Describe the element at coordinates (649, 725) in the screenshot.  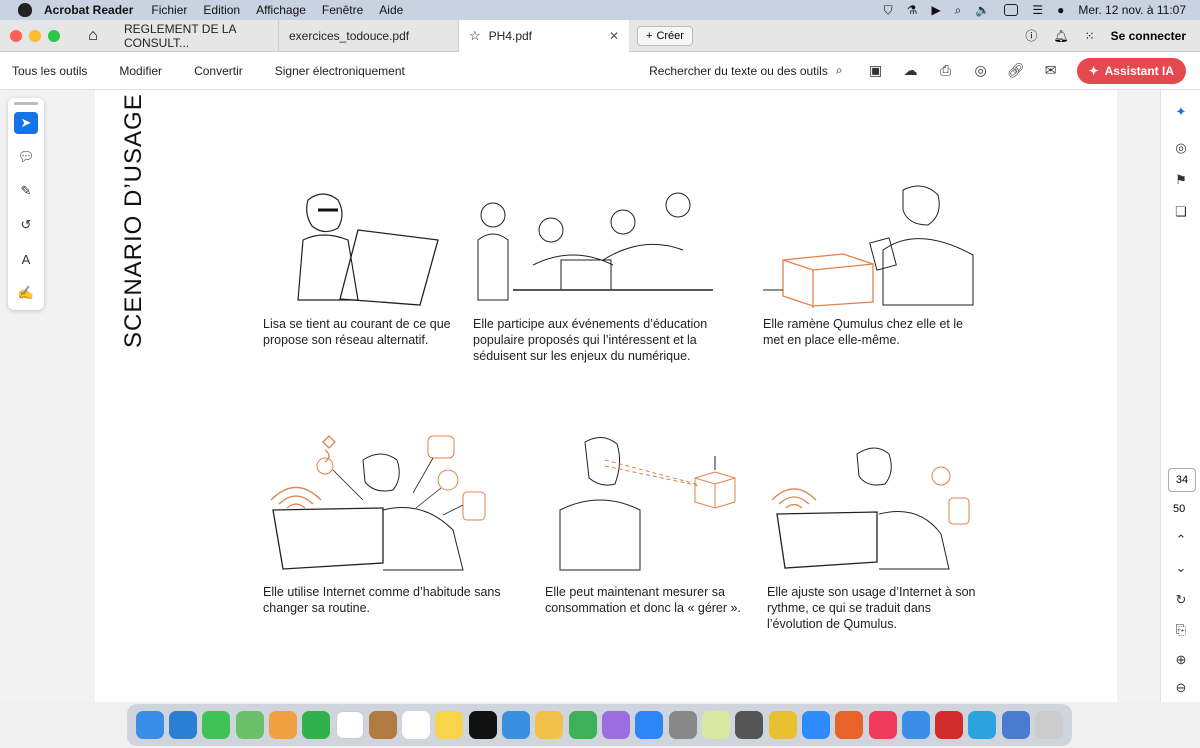
I see `app-store-icon` at that location.